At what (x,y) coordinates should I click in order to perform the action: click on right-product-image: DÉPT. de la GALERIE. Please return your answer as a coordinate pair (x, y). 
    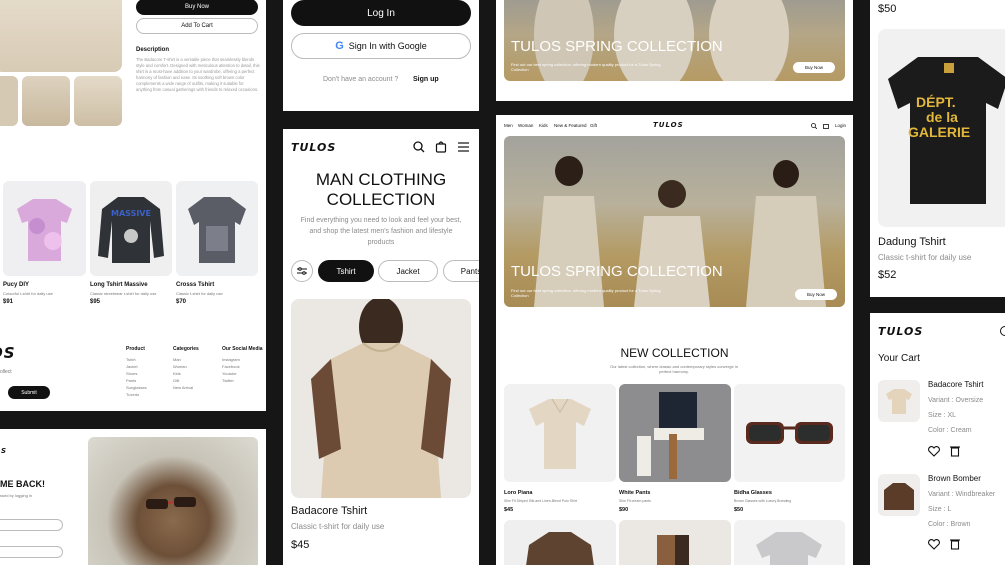
    Looking at the image, I should click on (941, 128).